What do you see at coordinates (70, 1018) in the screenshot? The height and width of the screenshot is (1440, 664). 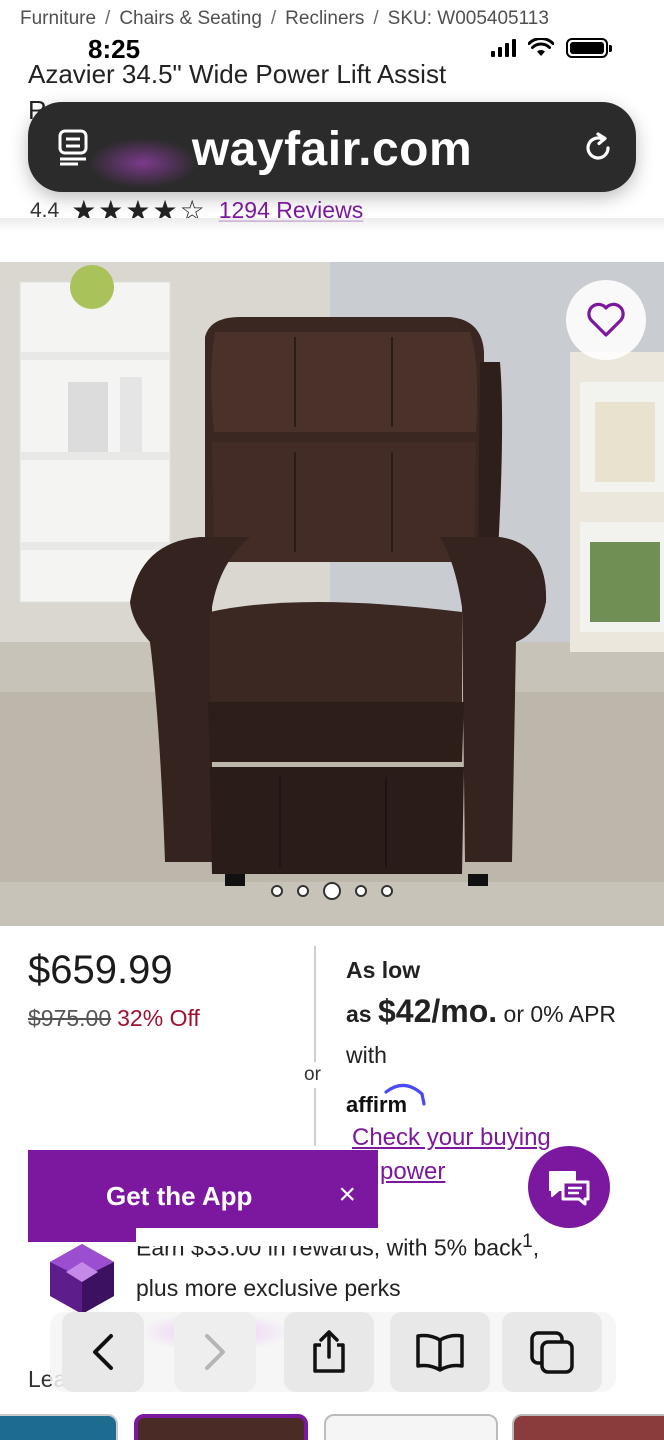 I see `original-price: $975.00` at bounding box center [70, 1018].